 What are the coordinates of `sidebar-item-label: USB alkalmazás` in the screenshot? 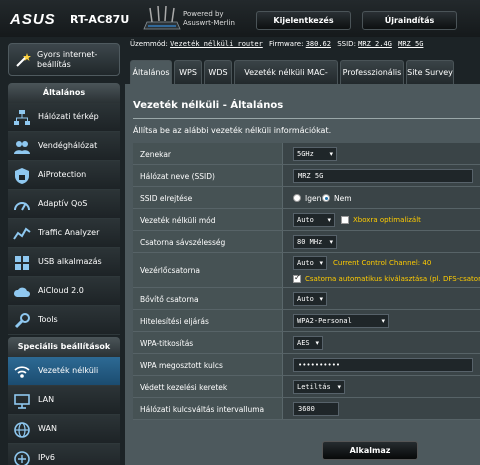 It's located at (70, 261).